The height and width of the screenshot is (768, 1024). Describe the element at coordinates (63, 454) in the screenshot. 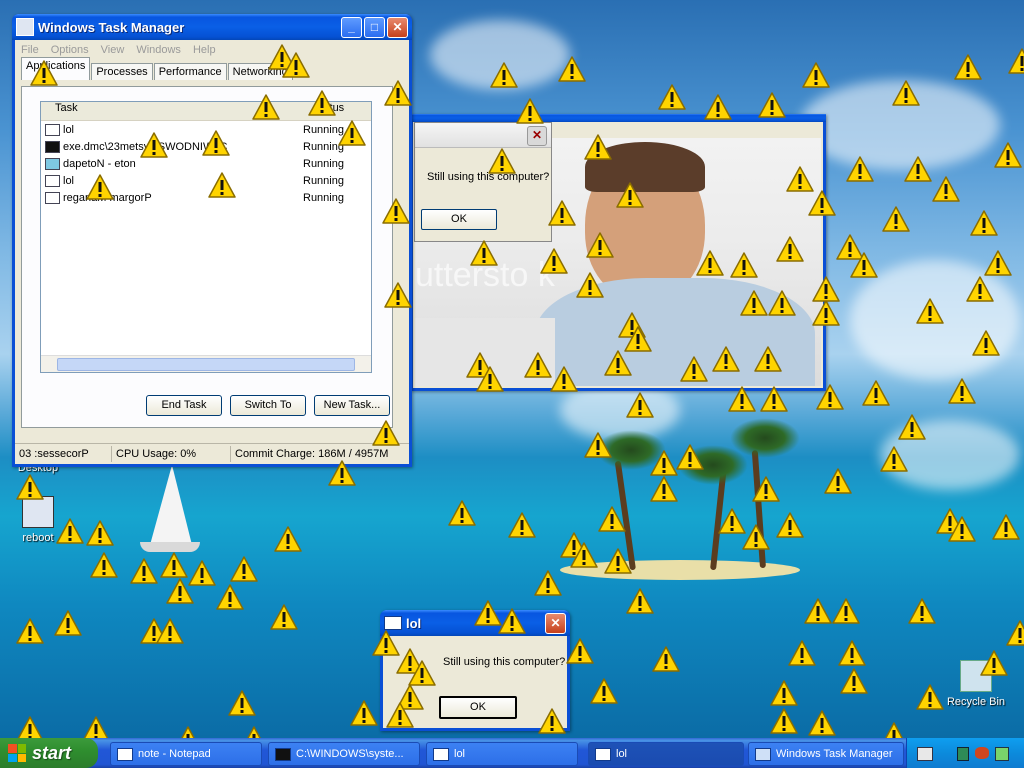

I see `status-processes: 03 :sessecorP` at that location.